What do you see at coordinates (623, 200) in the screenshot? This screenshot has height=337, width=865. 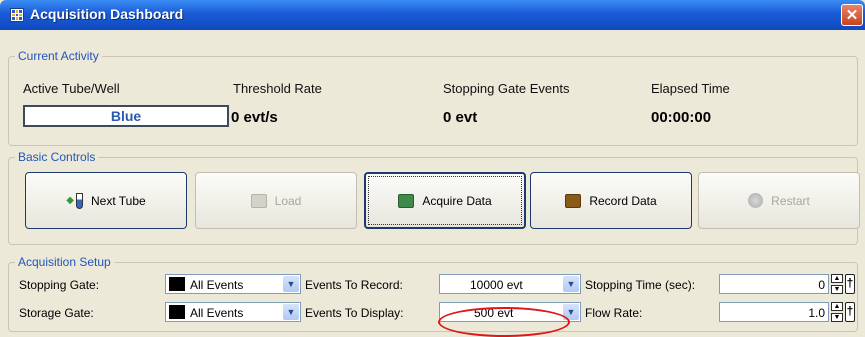 I see `record-data-label: Record Data` at bounding box center [623, 200].